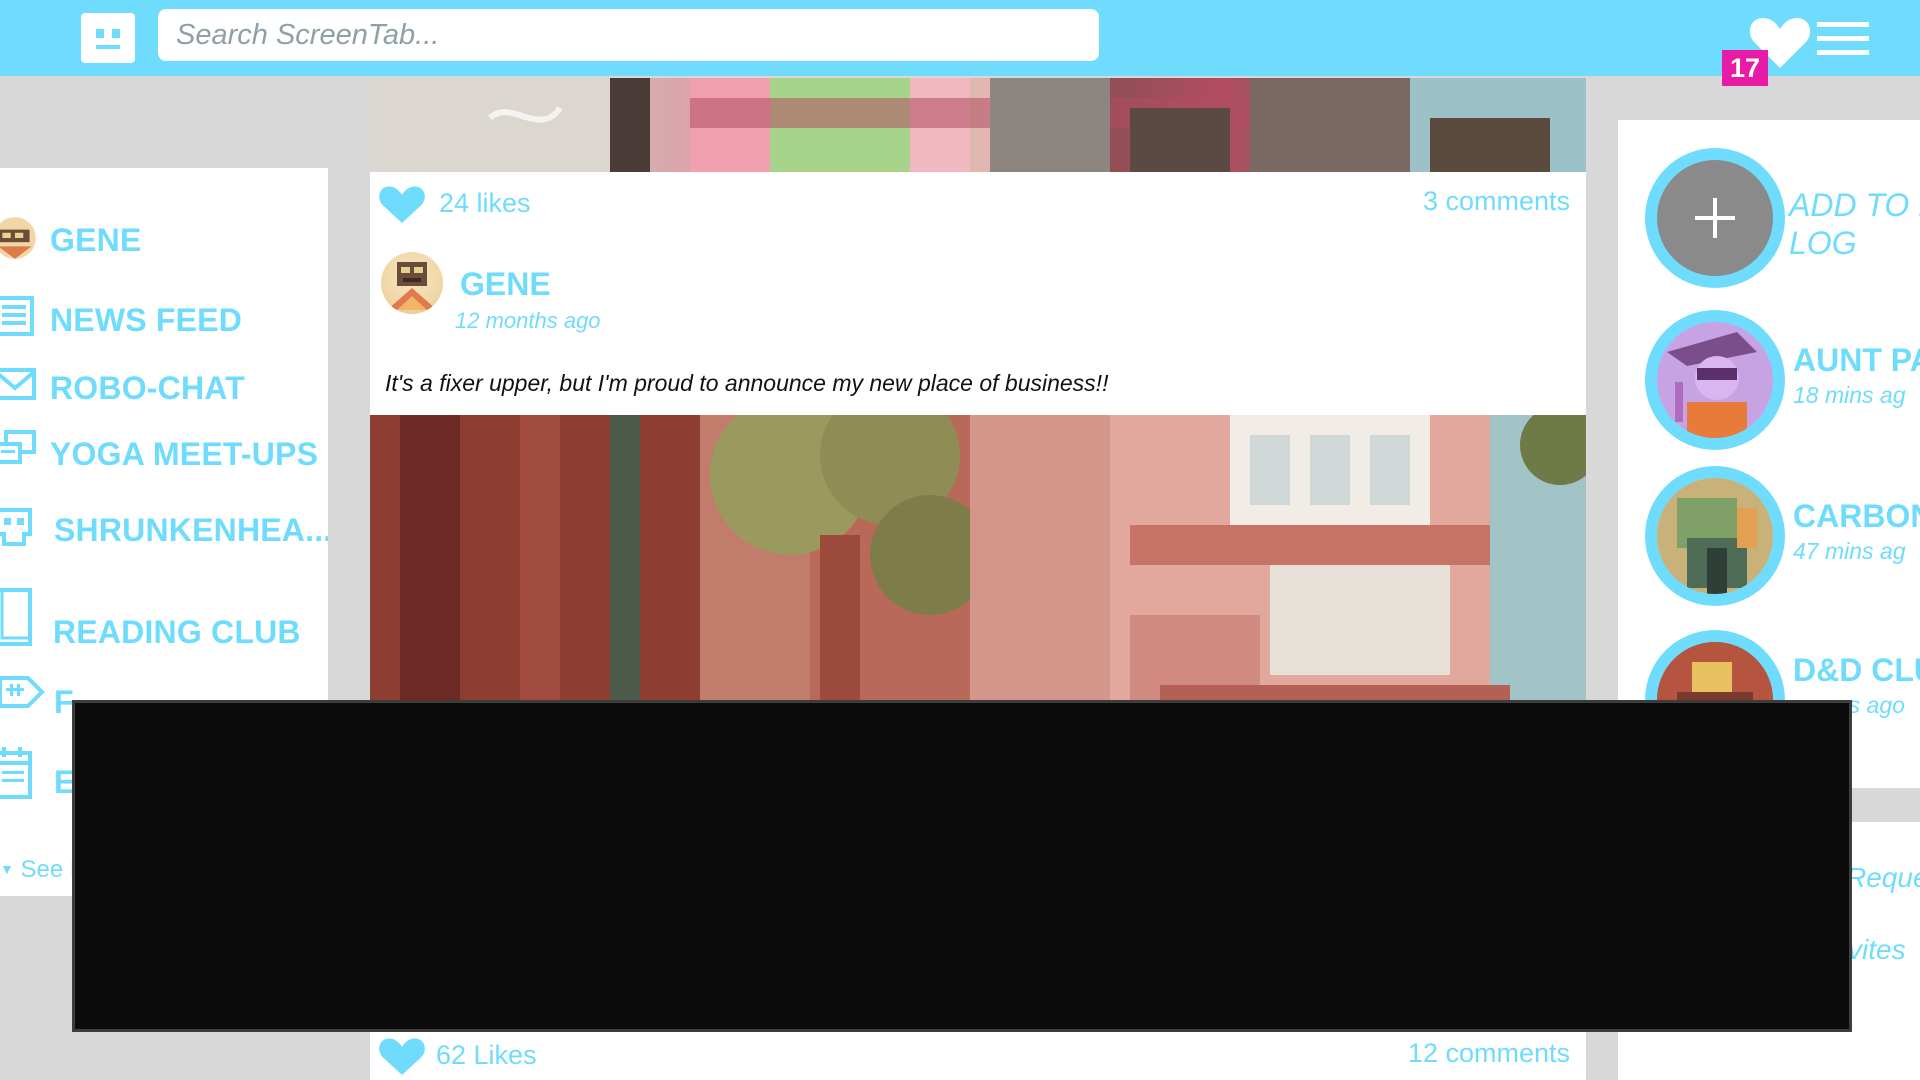 The image size is (1920, 1080). I want to click on add-button-ring, so click(1715, 218).